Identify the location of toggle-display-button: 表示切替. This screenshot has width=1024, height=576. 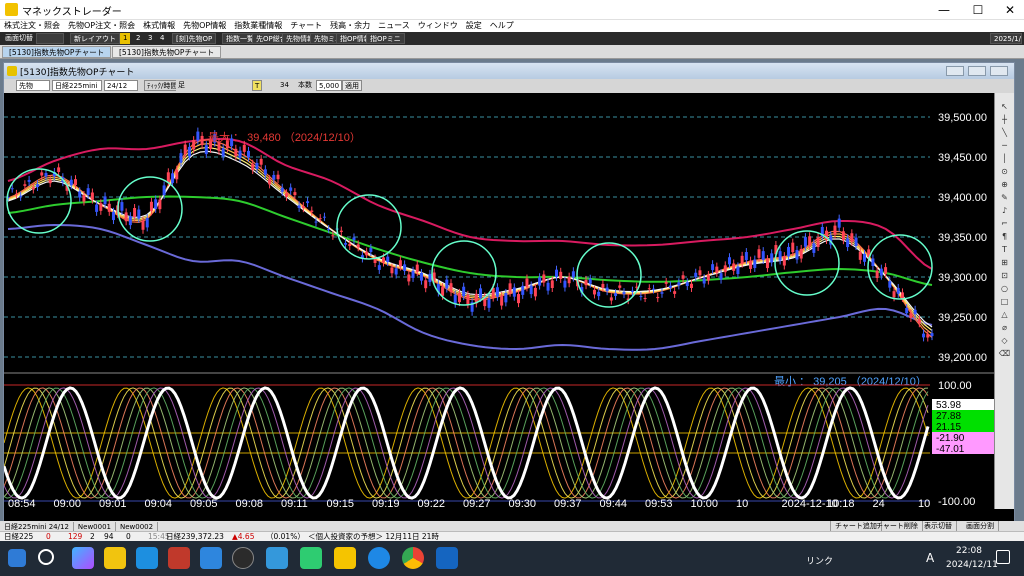
(938, 526).